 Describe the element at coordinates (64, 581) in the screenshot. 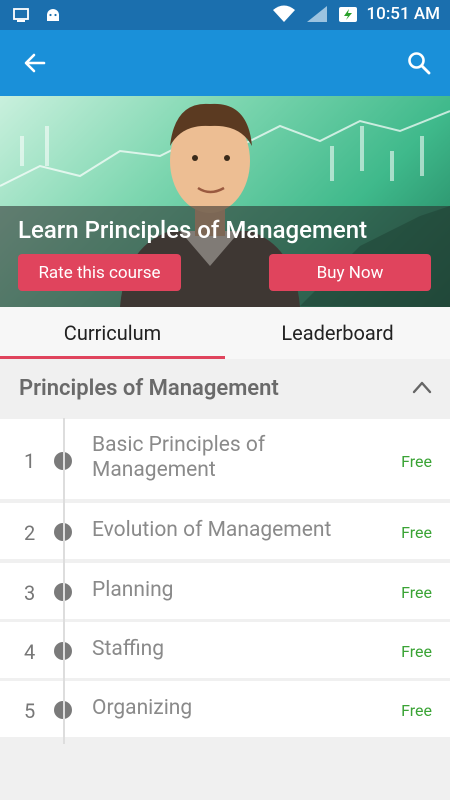

I see `timeline-line` at that location.